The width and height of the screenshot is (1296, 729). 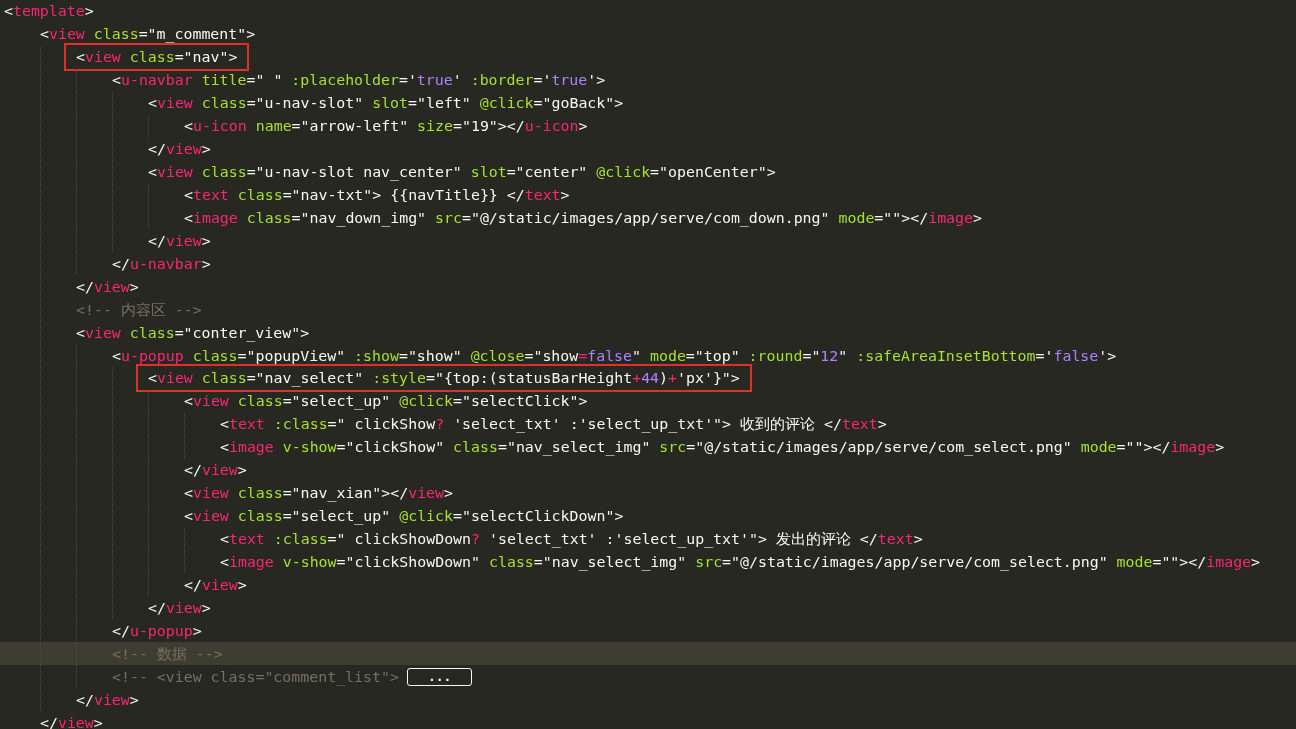 I want to click on code-line: <view class="nav_xian"></view>, so click(x=318, y=493).